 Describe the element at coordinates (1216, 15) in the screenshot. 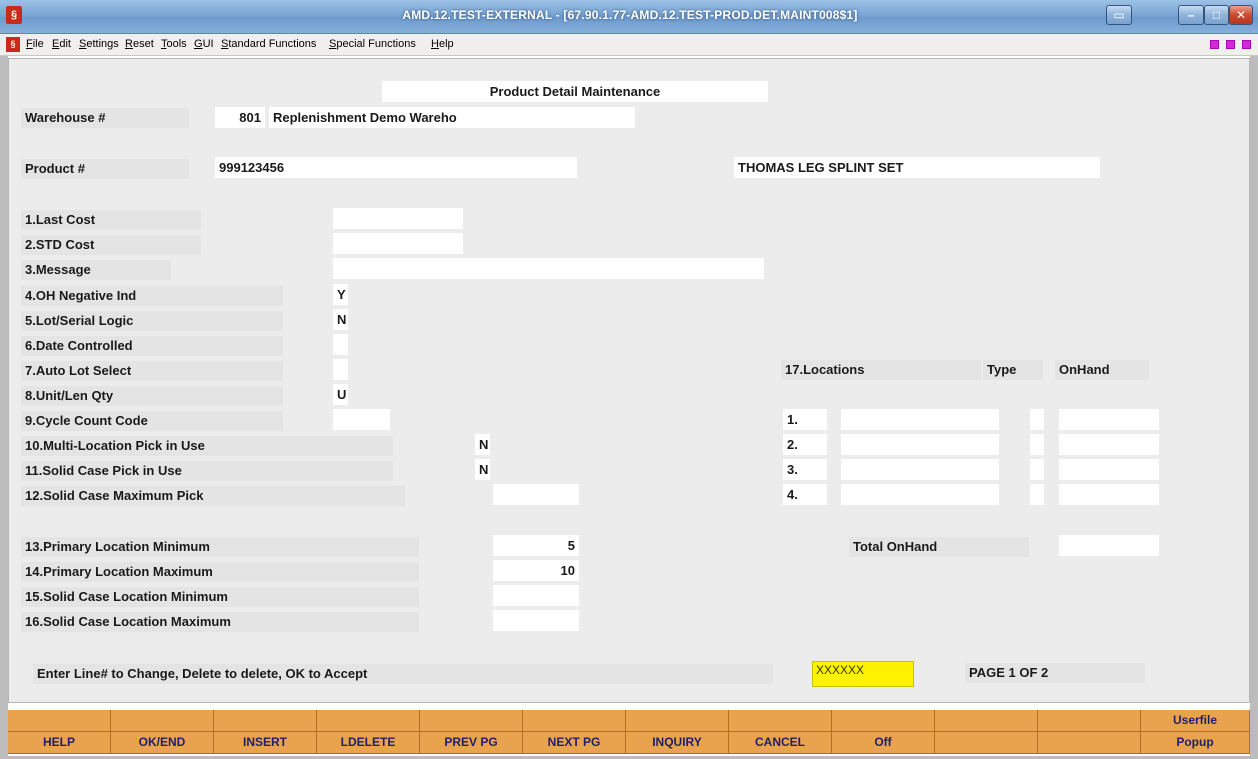

I see `maximize-button: □` at that location.